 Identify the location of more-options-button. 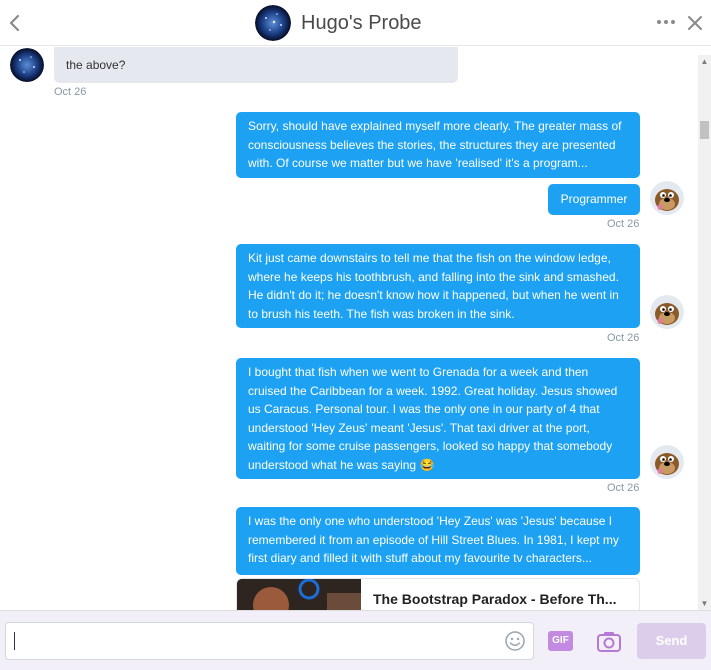
(666, 22).